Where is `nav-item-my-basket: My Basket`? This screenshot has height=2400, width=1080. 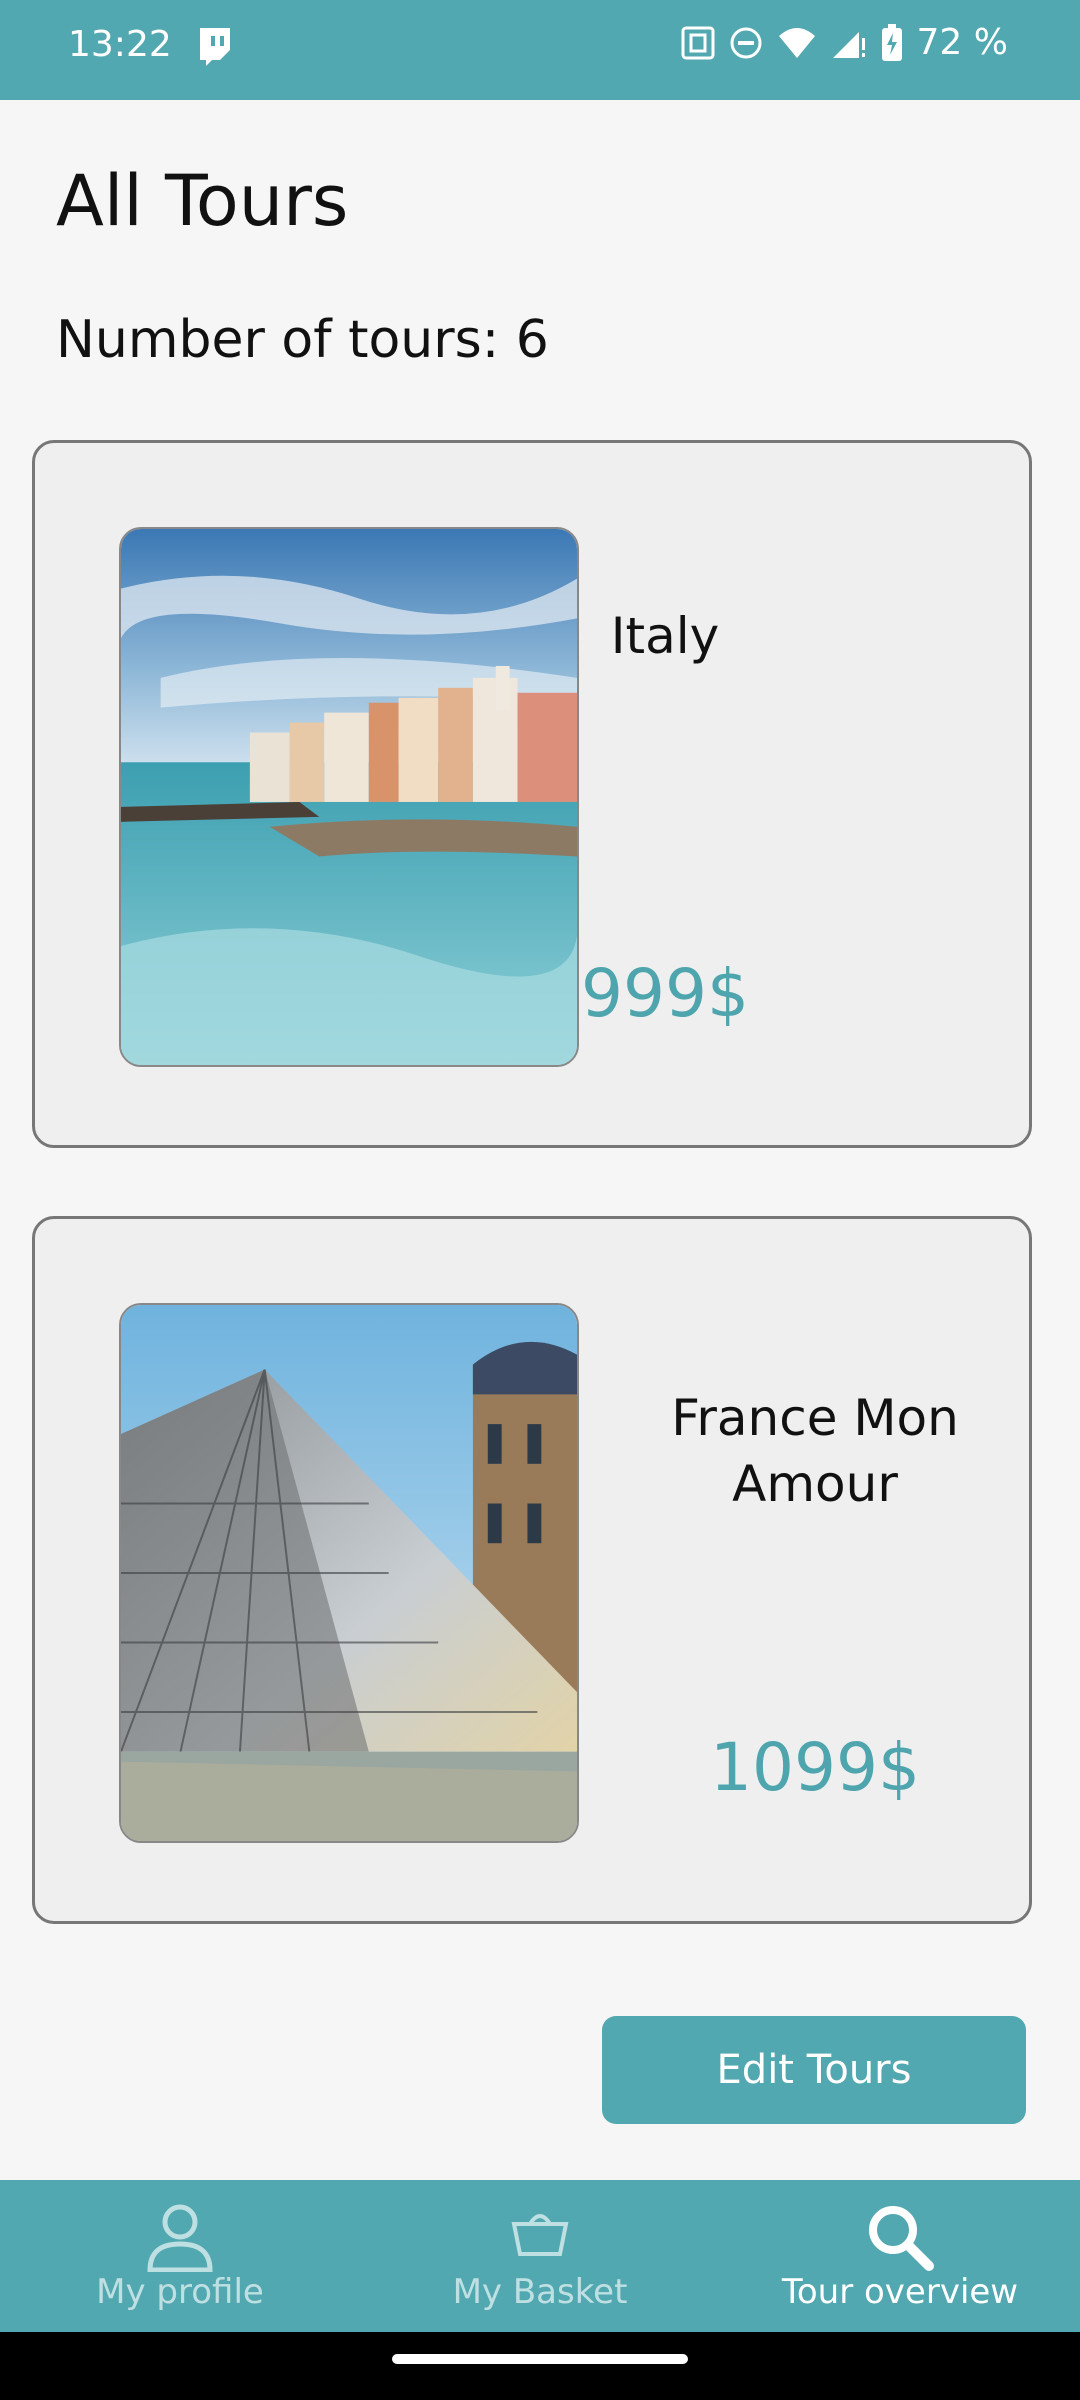
nav-item-my-basket: My Basket is located at coordinates (540, 2256).